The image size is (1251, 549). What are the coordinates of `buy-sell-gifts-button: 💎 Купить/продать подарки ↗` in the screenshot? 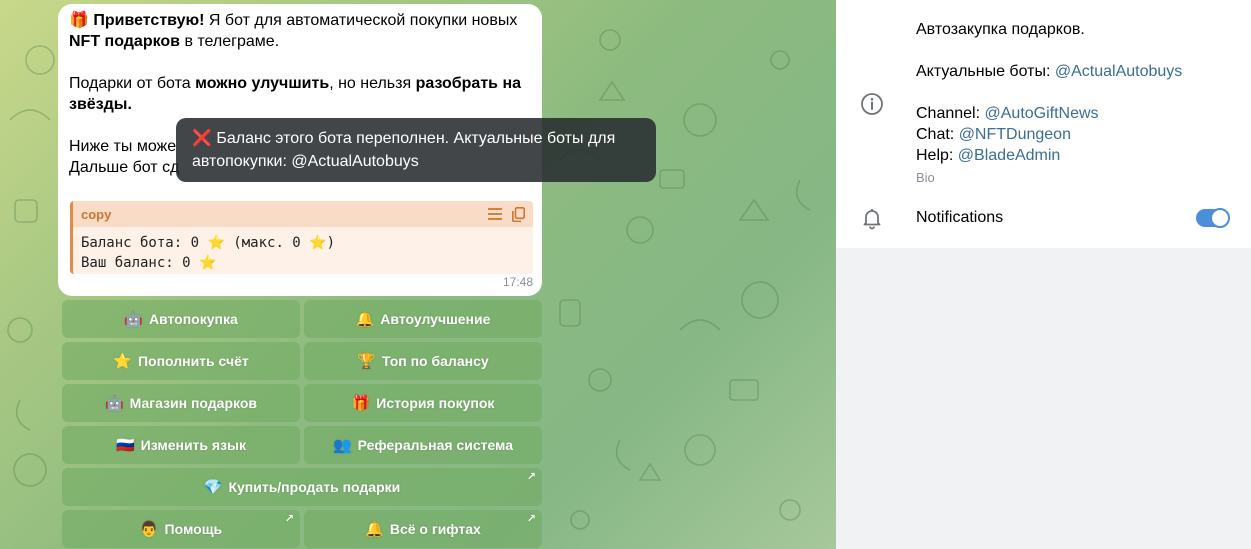 It's located at (302, 487).